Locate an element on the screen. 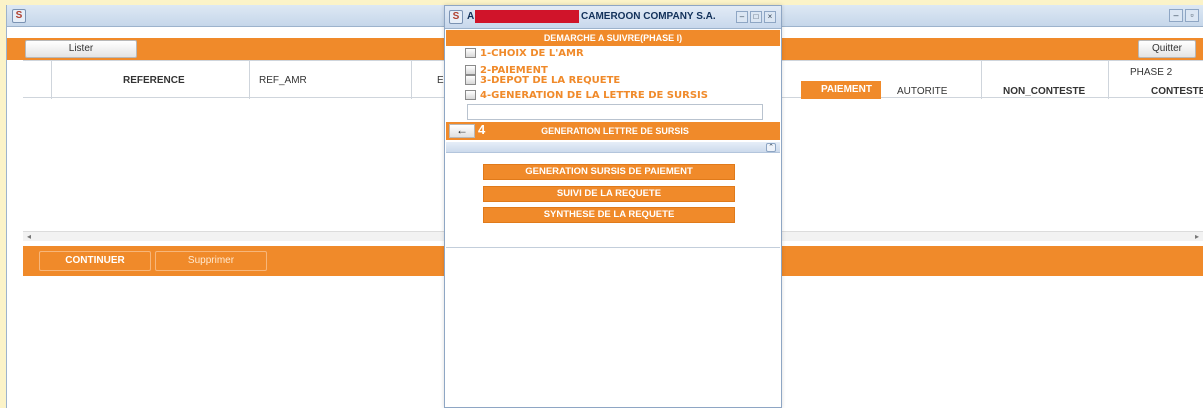 This screenshot has width=1203, height=408. column-ref-amr: REF_AMR is located at coordinates (283, 80).